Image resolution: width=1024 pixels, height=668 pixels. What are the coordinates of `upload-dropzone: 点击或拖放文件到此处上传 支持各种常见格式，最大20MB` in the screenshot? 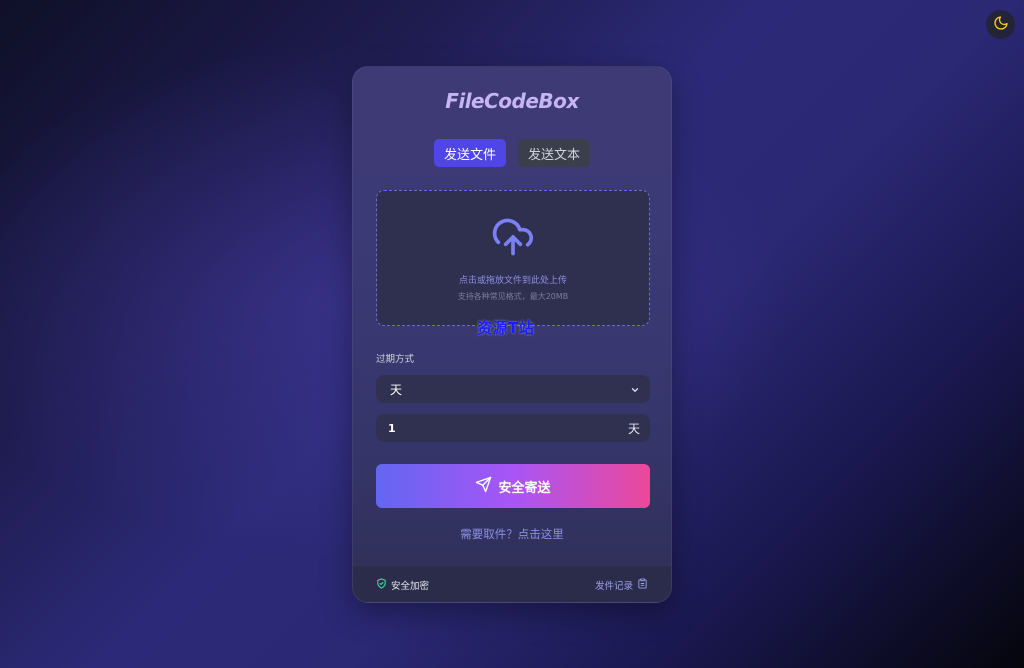 It's located at (513, 258).